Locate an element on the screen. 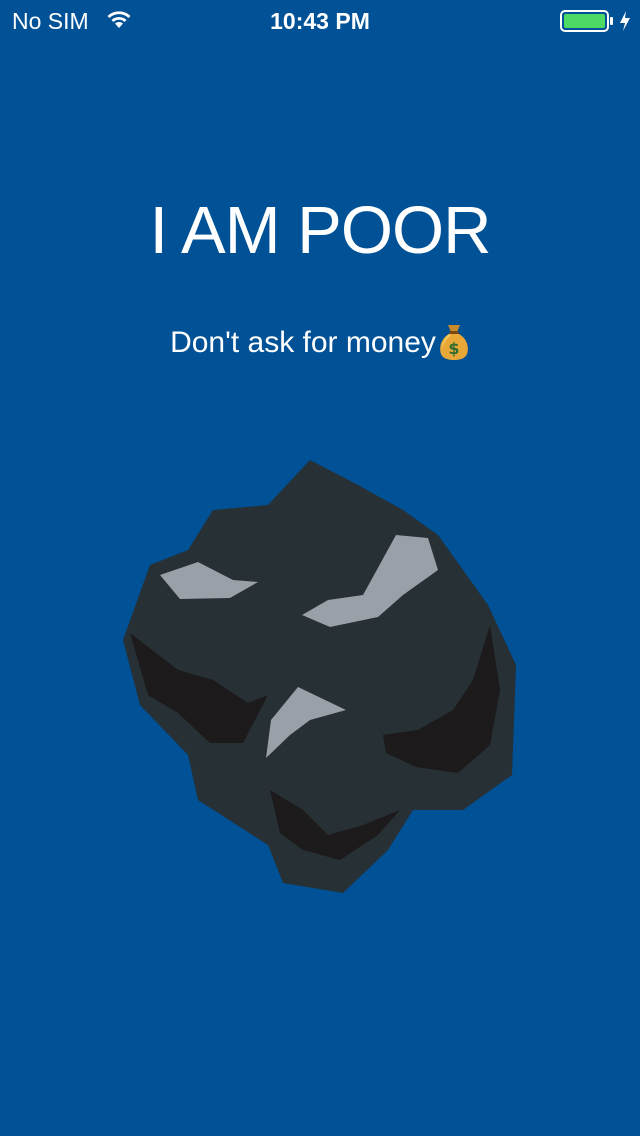  status-bar: No SIM 10:43 PM is located at coordinates (320, 20).